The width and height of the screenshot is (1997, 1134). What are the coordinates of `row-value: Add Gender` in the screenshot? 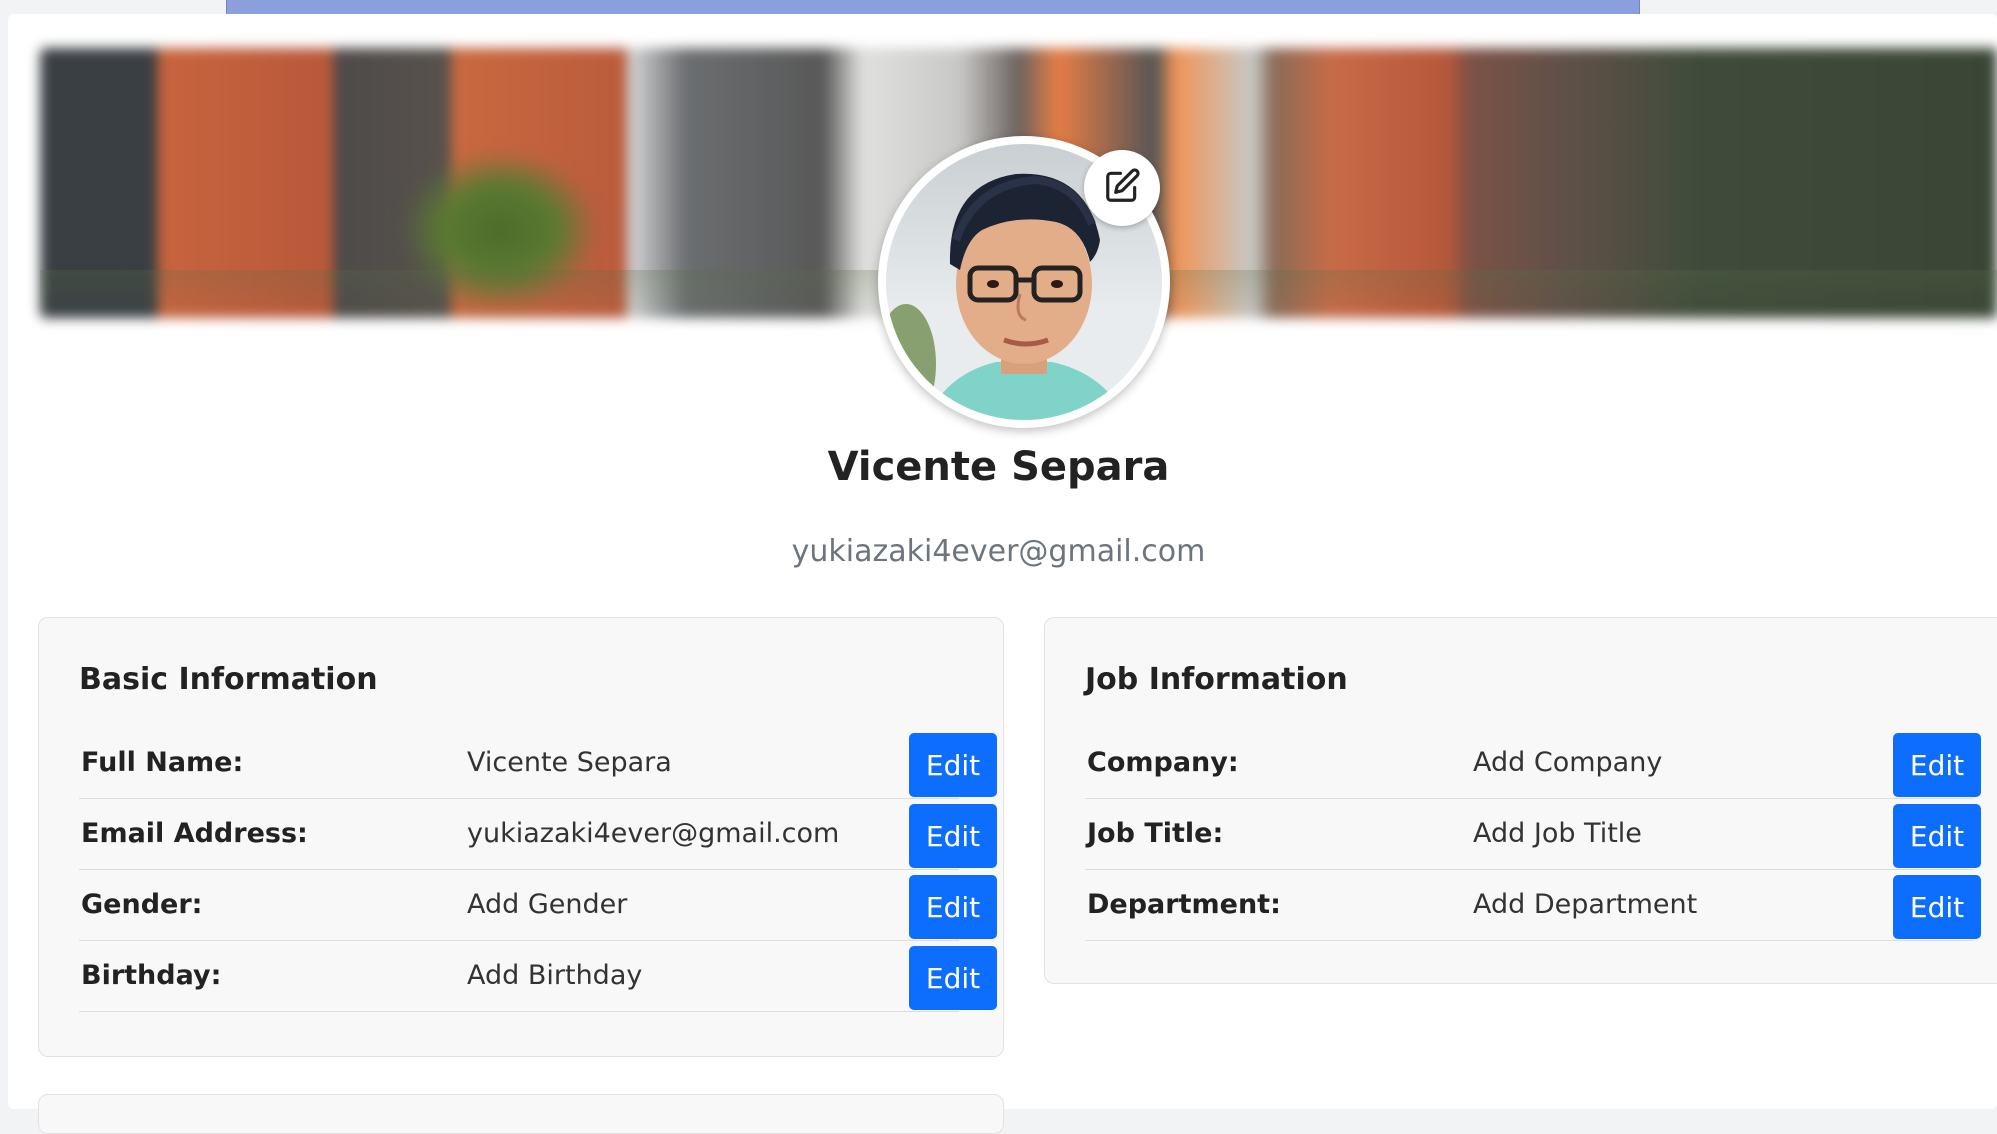 It's located at (547, 904).